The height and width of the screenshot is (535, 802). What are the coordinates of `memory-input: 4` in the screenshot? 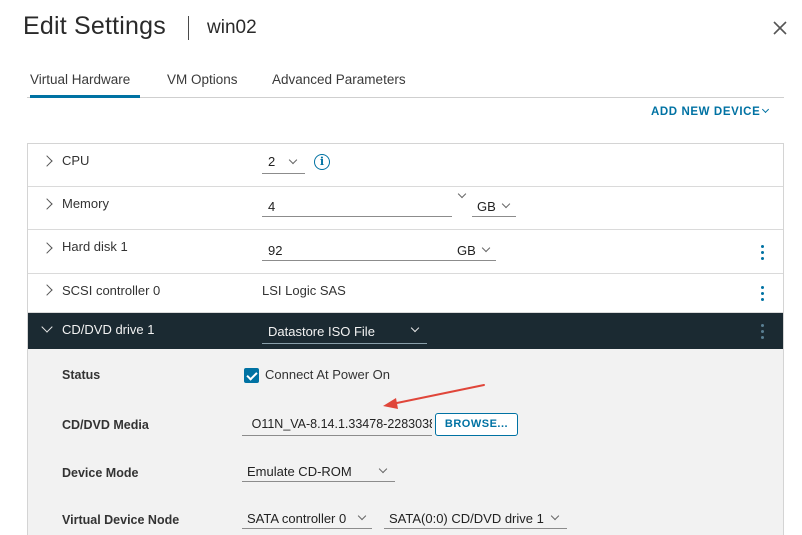 It's located at (357, 206).